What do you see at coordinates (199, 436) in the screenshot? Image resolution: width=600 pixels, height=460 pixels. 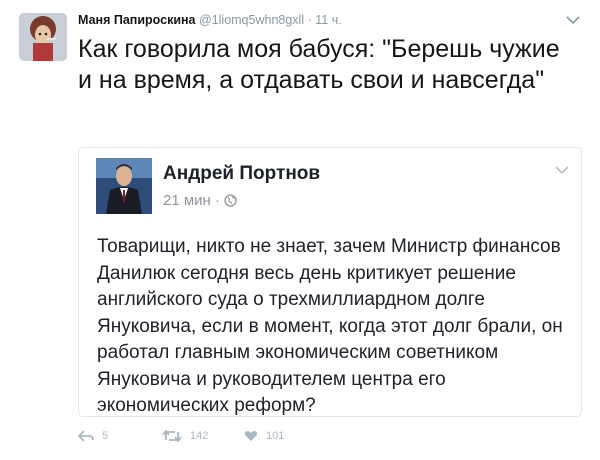 I see `retweet-count: 142` at bounding box center [199, 436].